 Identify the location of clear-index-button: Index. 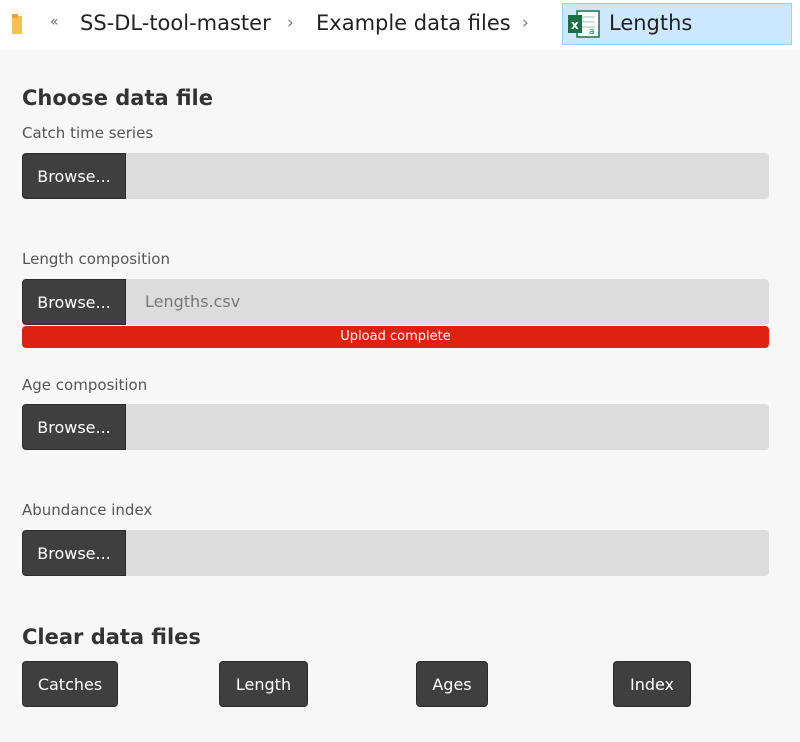
(652, 684).